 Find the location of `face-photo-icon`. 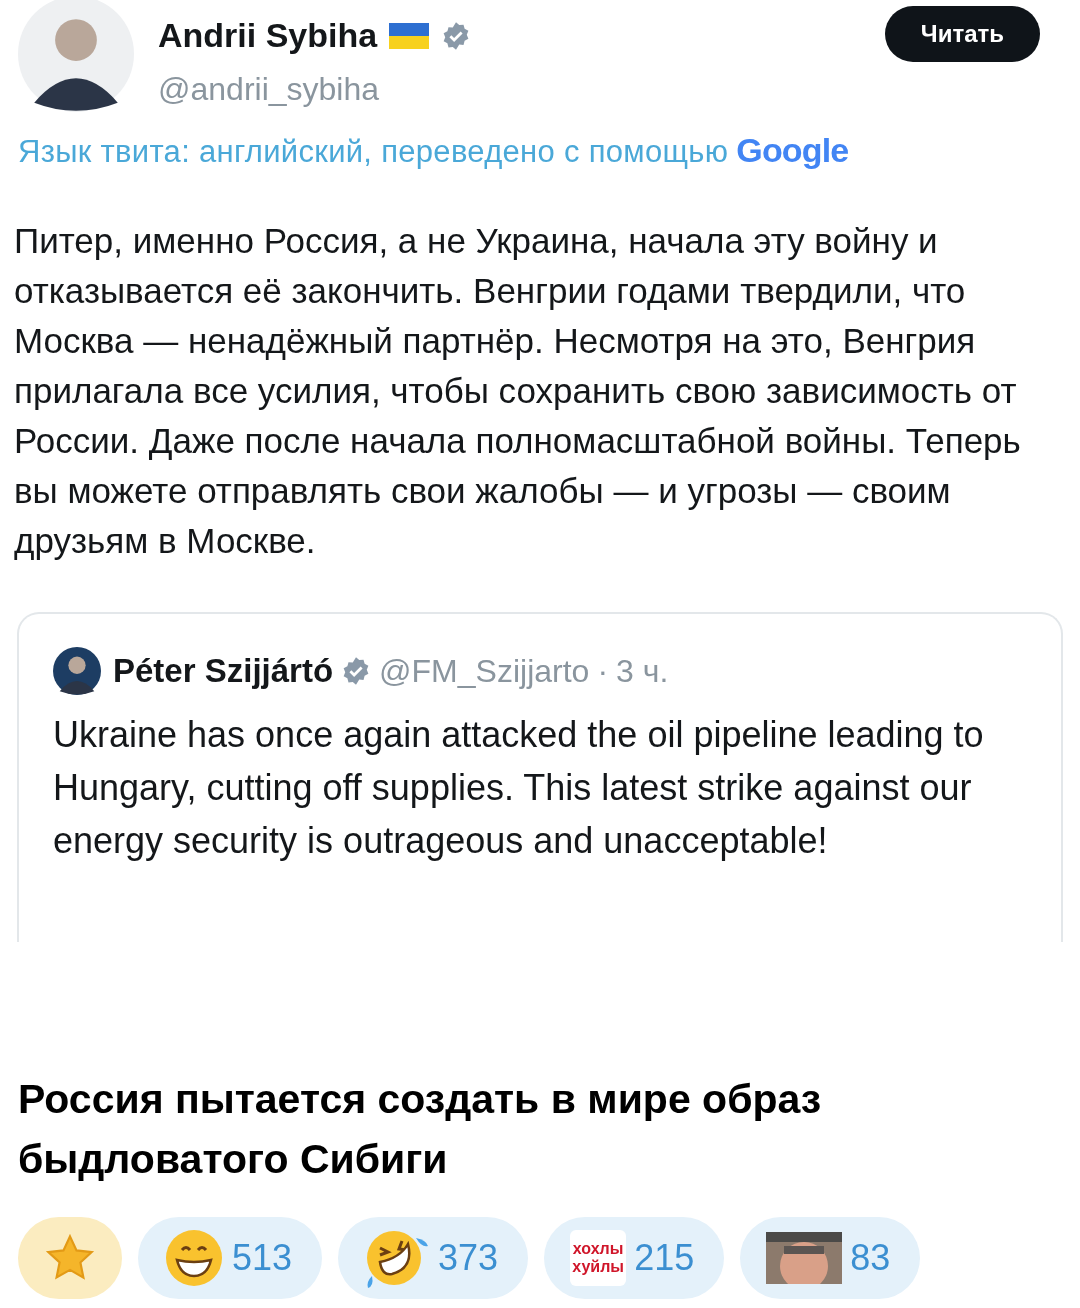

face-photo-icon is located at coordinates (804, 1258).